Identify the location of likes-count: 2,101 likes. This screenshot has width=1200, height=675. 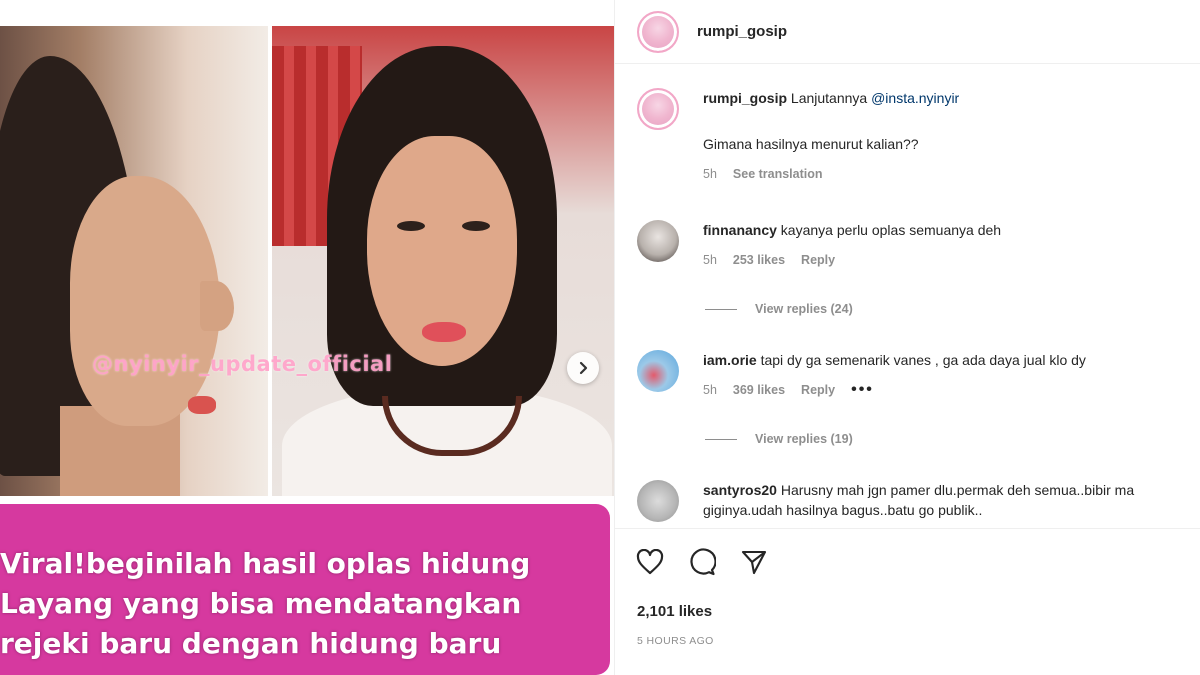
(674, 611).